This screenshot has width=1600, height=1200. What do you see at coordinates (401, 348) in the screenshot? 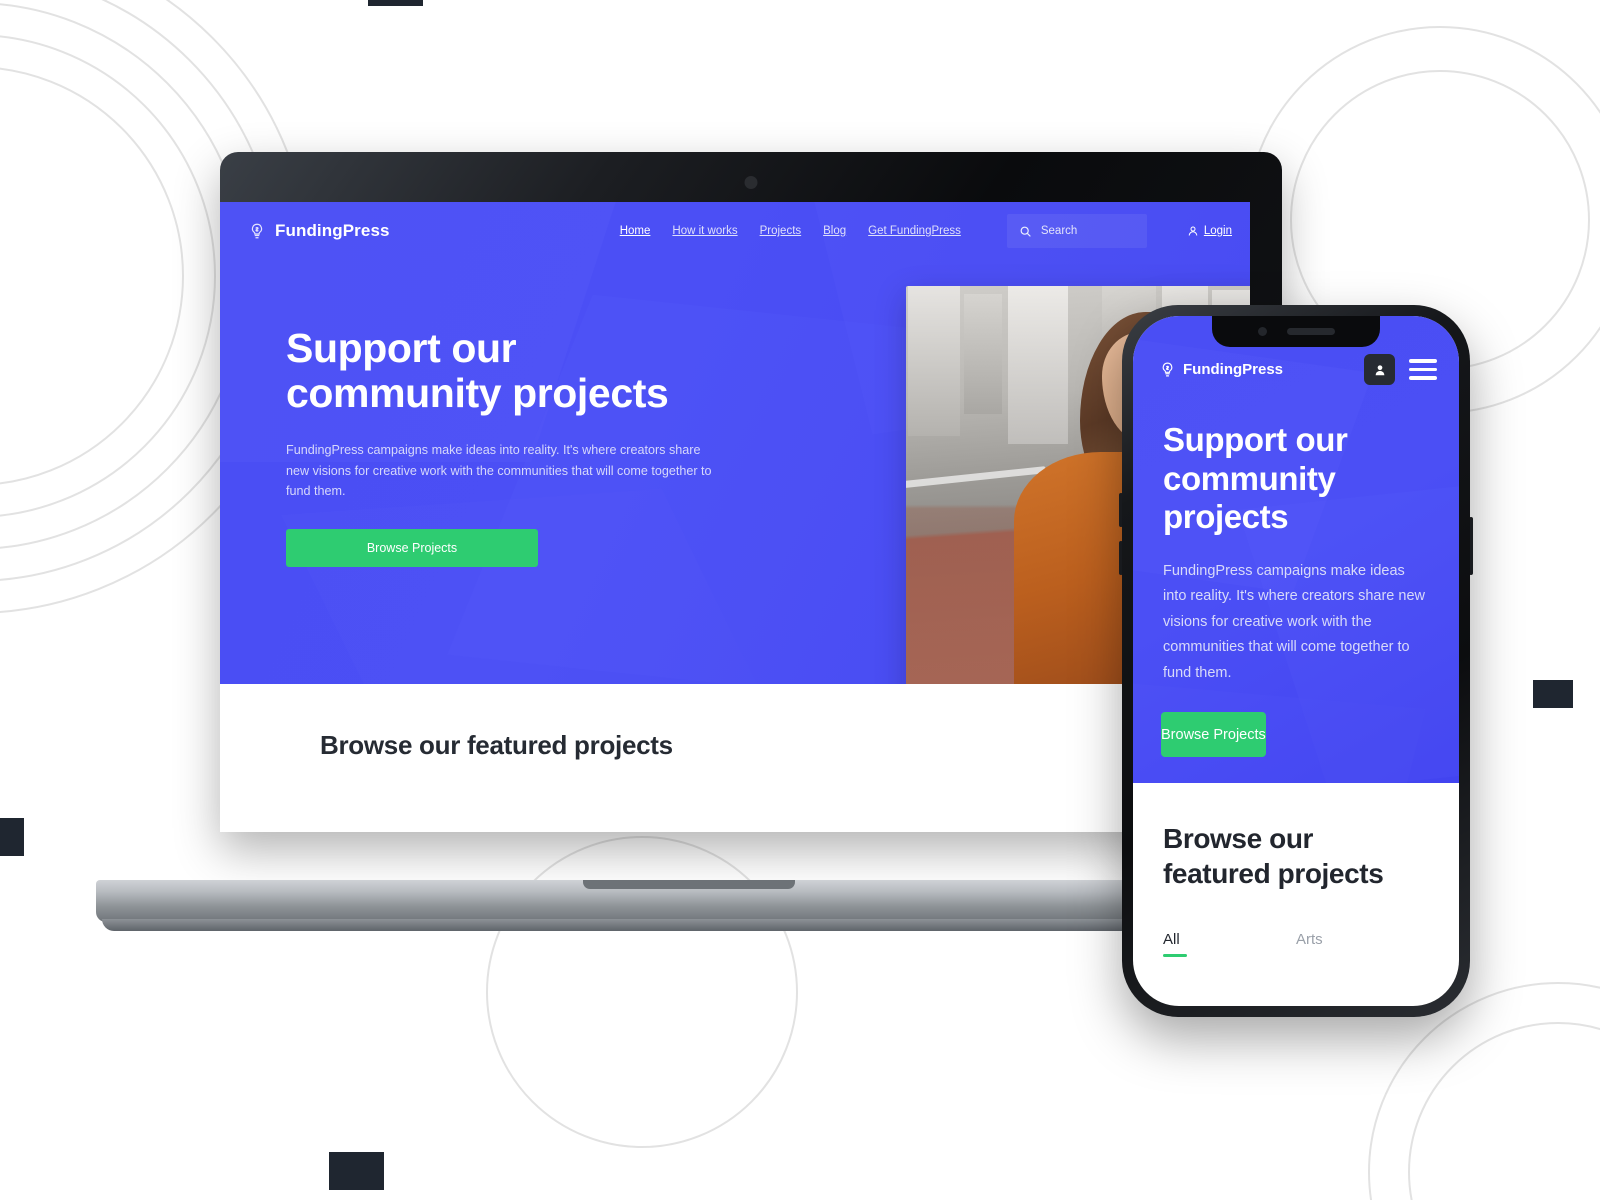
I see `heading-line-1: Support our` at bounding box center [401, 348].